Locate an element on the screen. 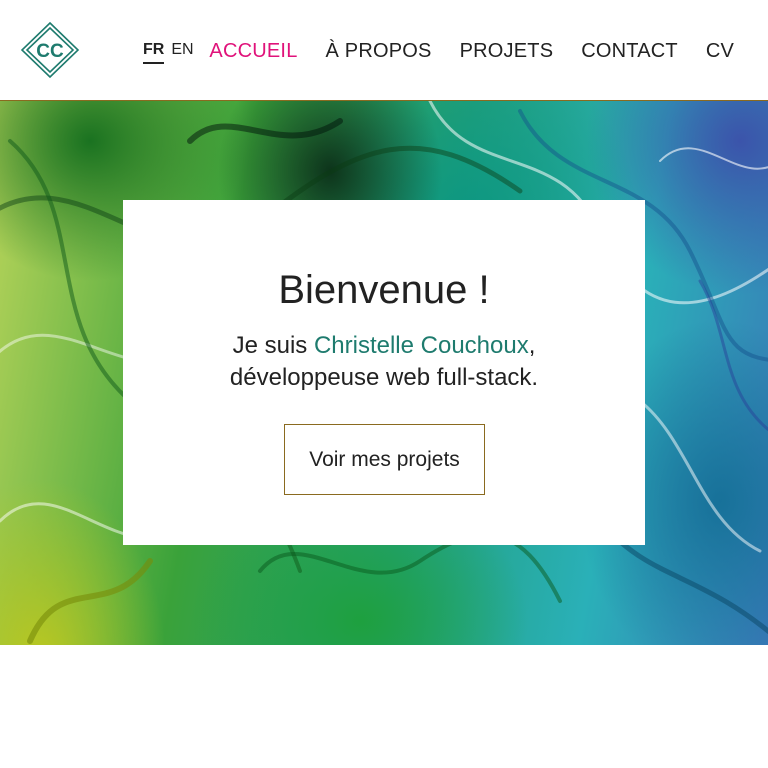 Image resolution: width=768 pixels, height=768 pixels. main-nav: ACCUEIL À PROPOS PROJETS CONTACT CV is located at coordinates (471, 51).